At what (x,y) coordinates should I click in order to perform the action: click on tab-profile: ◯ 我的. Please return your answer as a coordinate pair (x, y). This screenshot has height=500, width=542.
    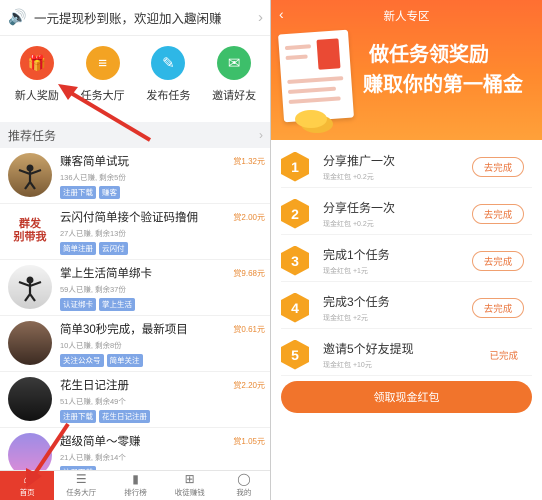
    Looking at the image, I should click on (244, 485).